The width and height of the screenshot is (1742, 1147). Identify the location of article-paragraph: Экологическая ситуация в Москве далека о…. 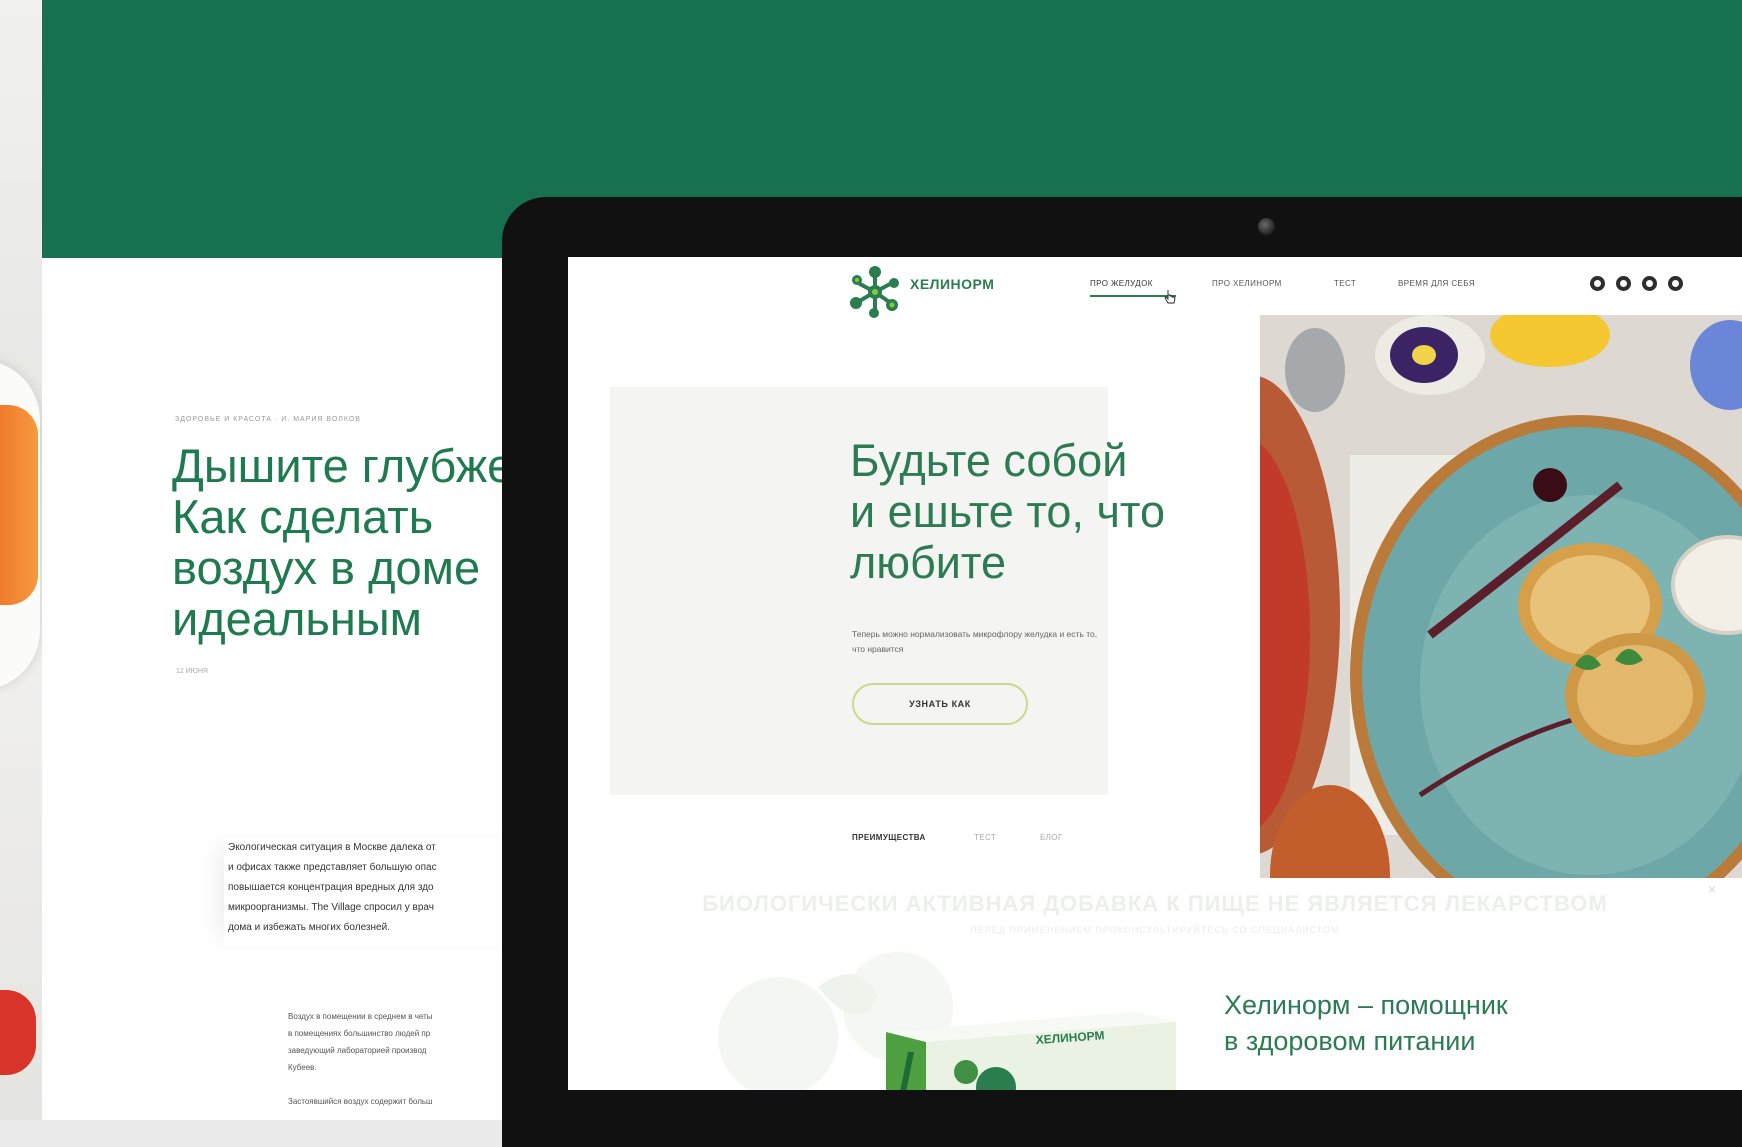
(386, 892).